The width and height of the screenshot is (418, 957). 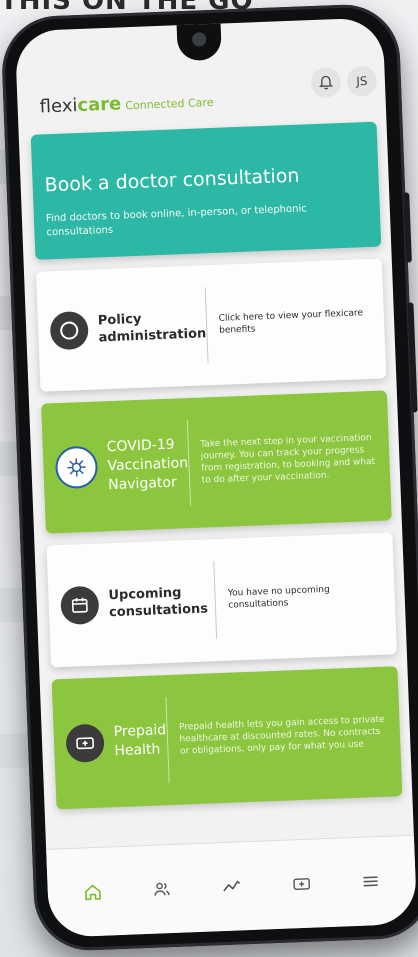 I want to click on nav-activity, so click(x=232, y=887).